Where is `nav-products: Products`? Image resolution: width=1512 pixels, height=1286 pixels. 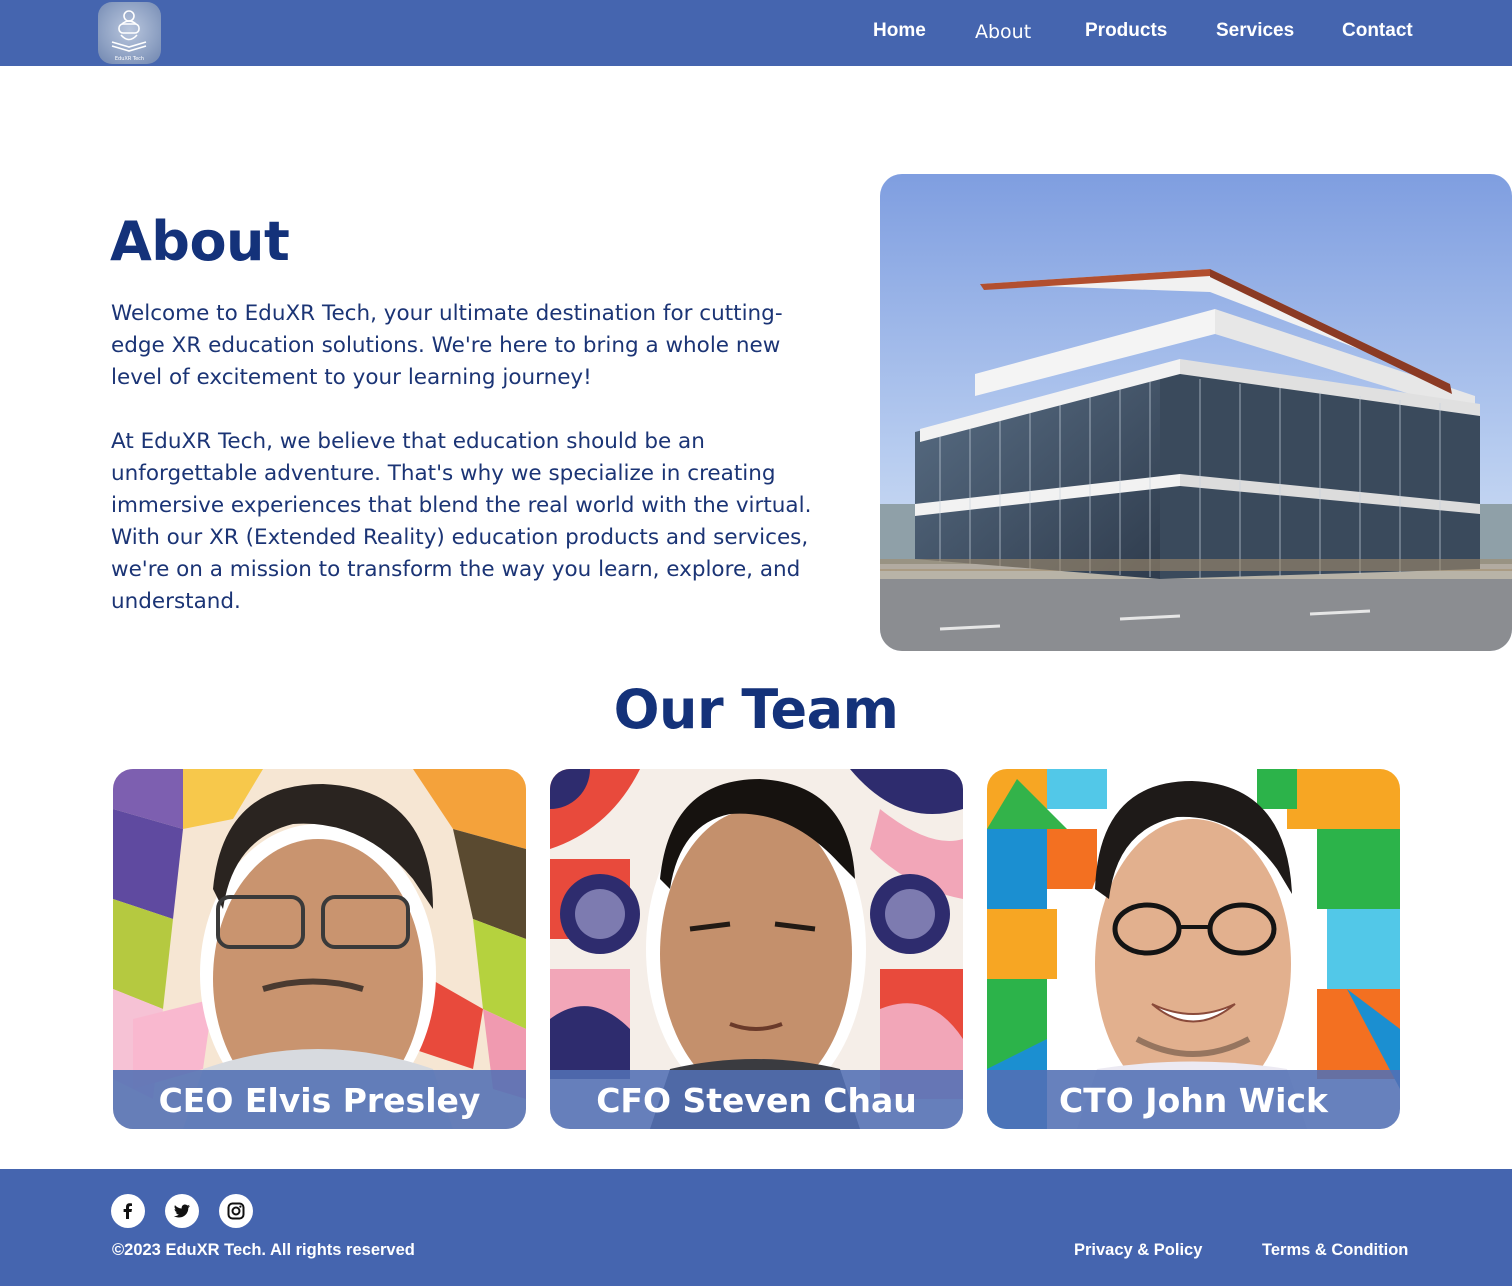 nav-products: Products is located at coordinates (1126, 31).